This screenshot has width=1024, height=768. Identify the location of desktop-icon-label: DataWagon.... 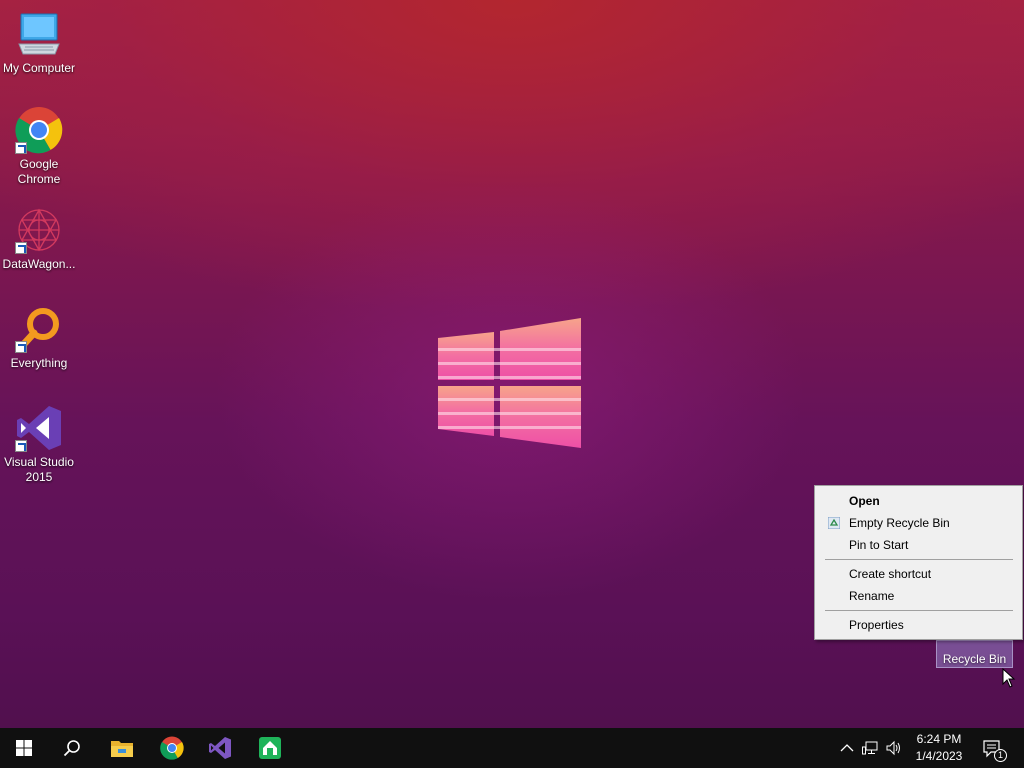
(39, 264).